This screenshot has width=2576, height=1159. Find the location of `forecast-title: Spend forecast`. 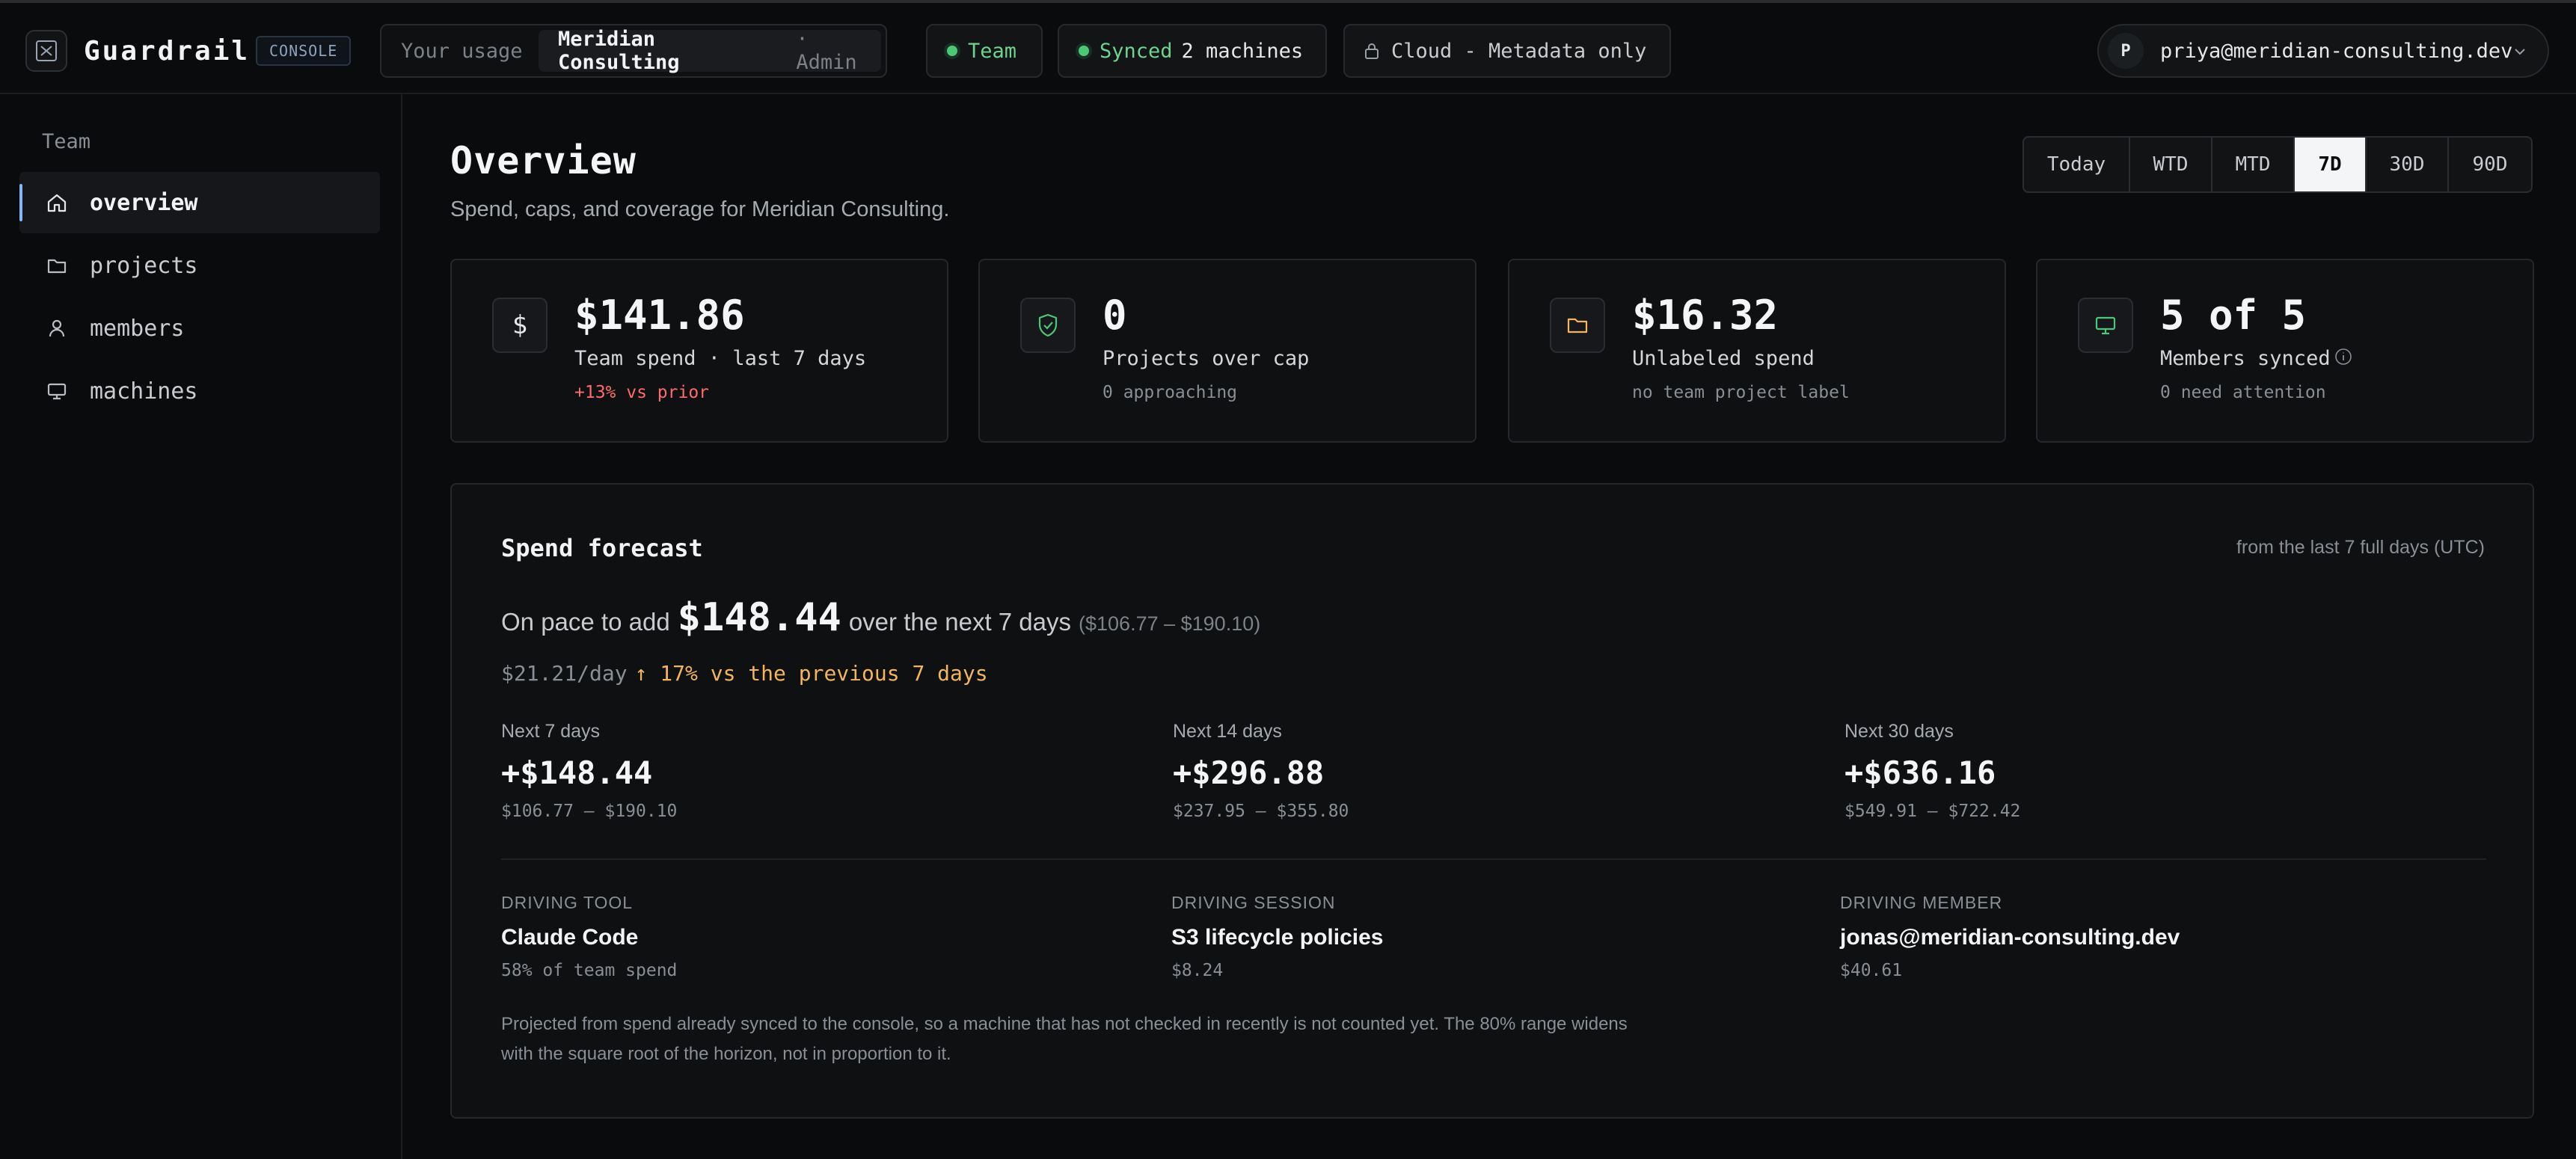

forecast-title: Spend forecast is located at coordinates (602, 548).